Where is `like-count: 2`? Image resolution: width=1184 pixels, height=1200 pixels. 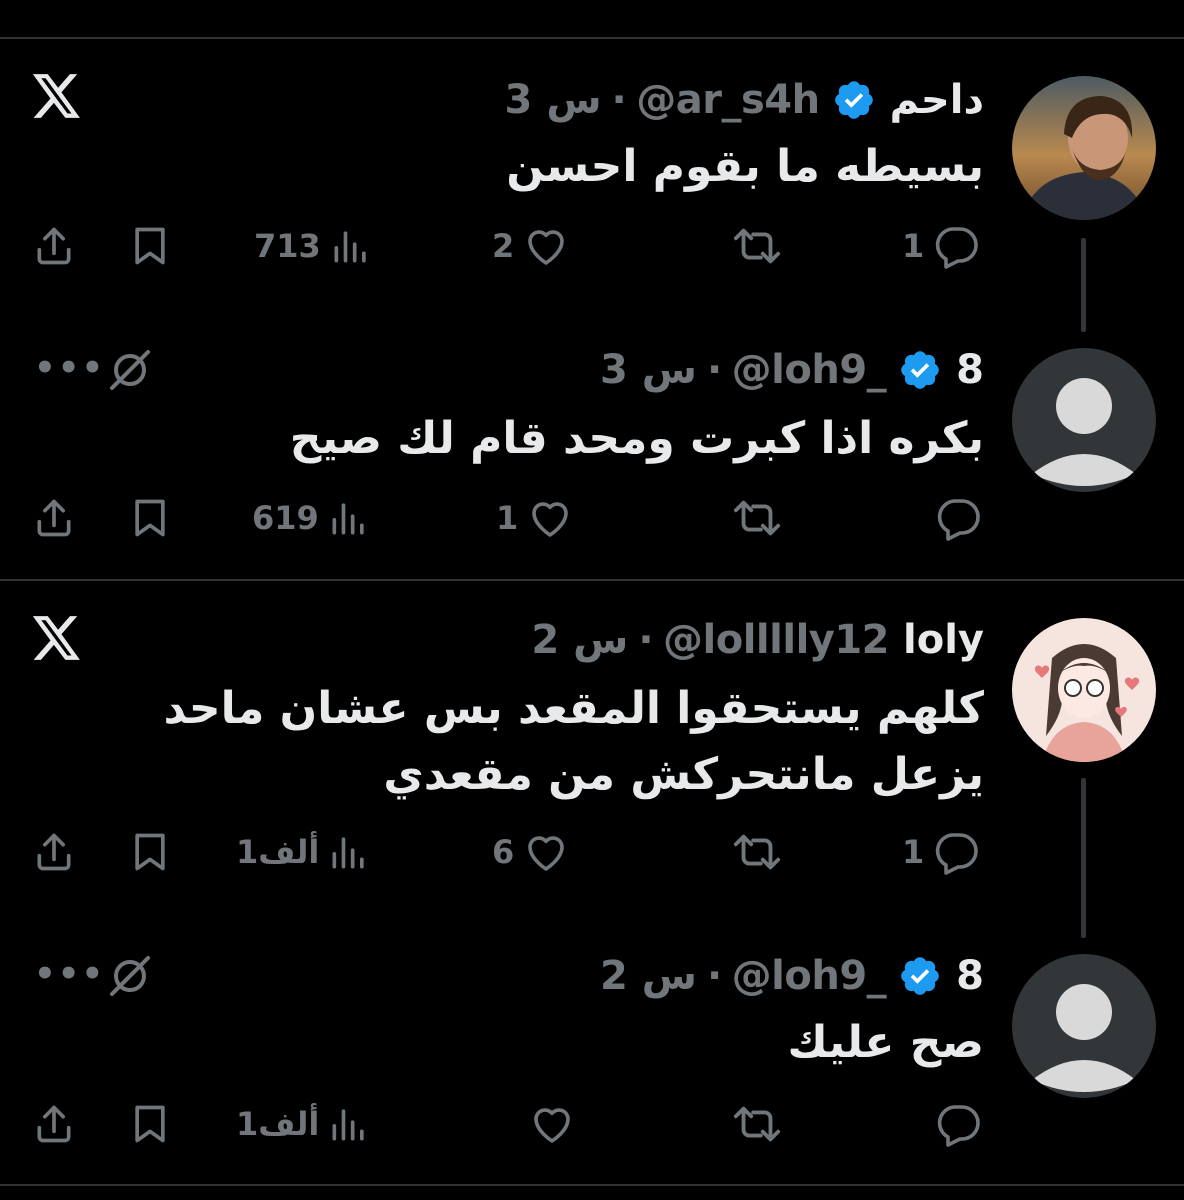 like-count: 2 is located at coordinates (503, 246).